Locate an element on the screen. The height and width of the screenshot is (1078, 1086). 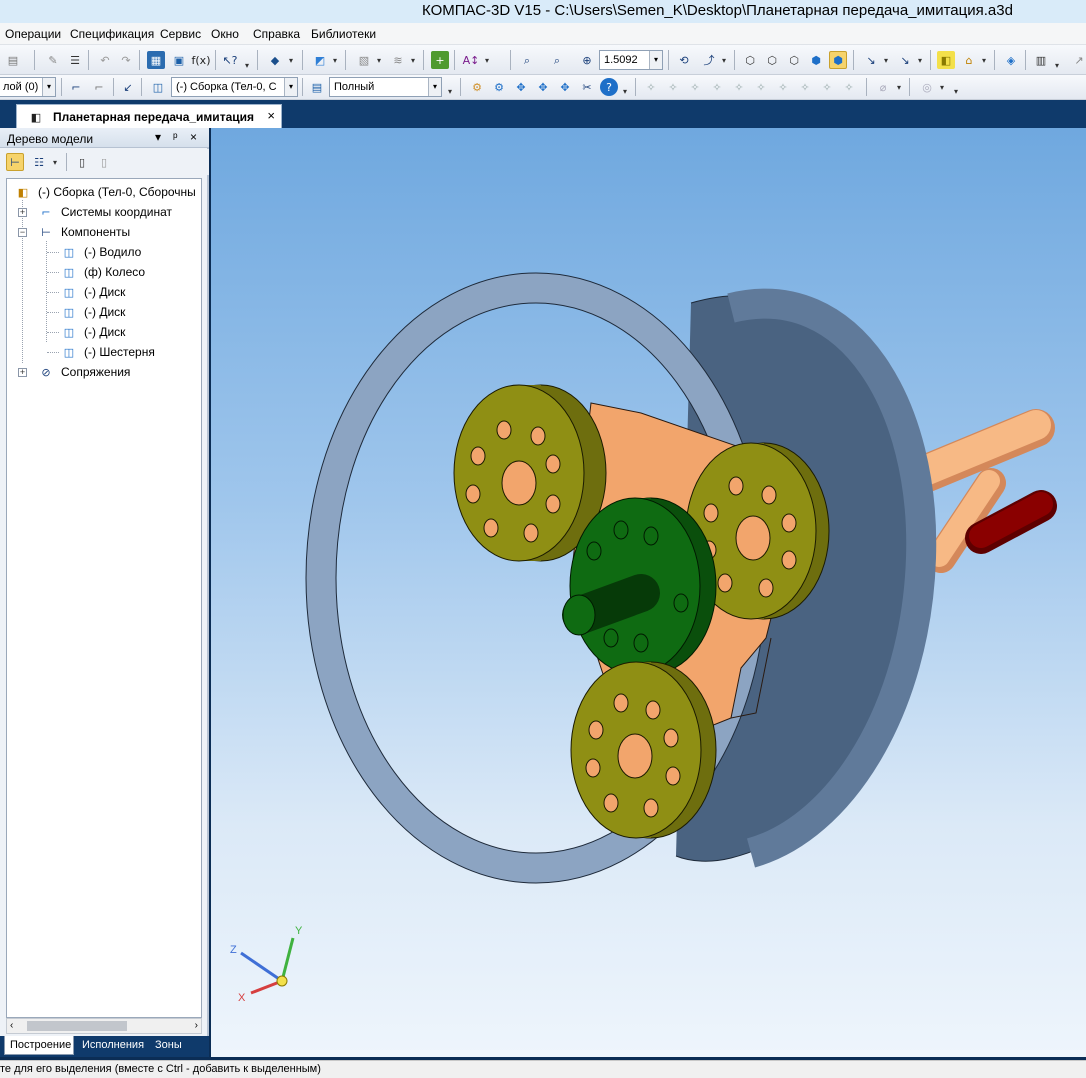
snap-3-icon: ✧ is located at coordinates (695, 87).